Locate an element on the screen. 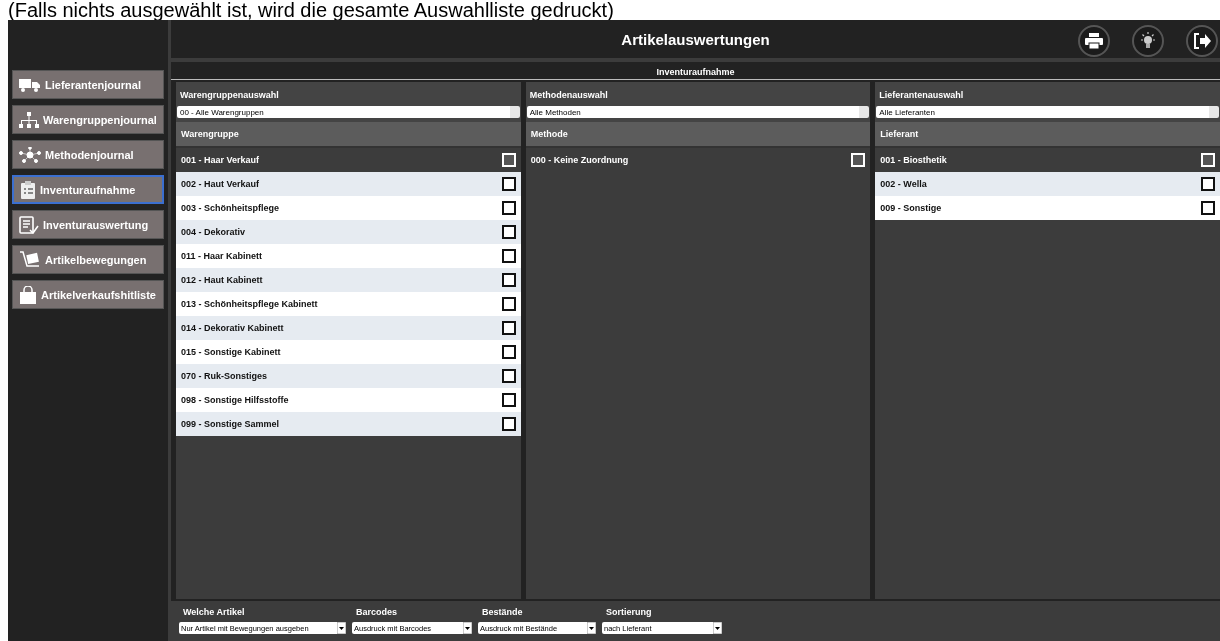 This screenshot has height=641, width=1220. printer-icon is located at coordinates (1094, 41).